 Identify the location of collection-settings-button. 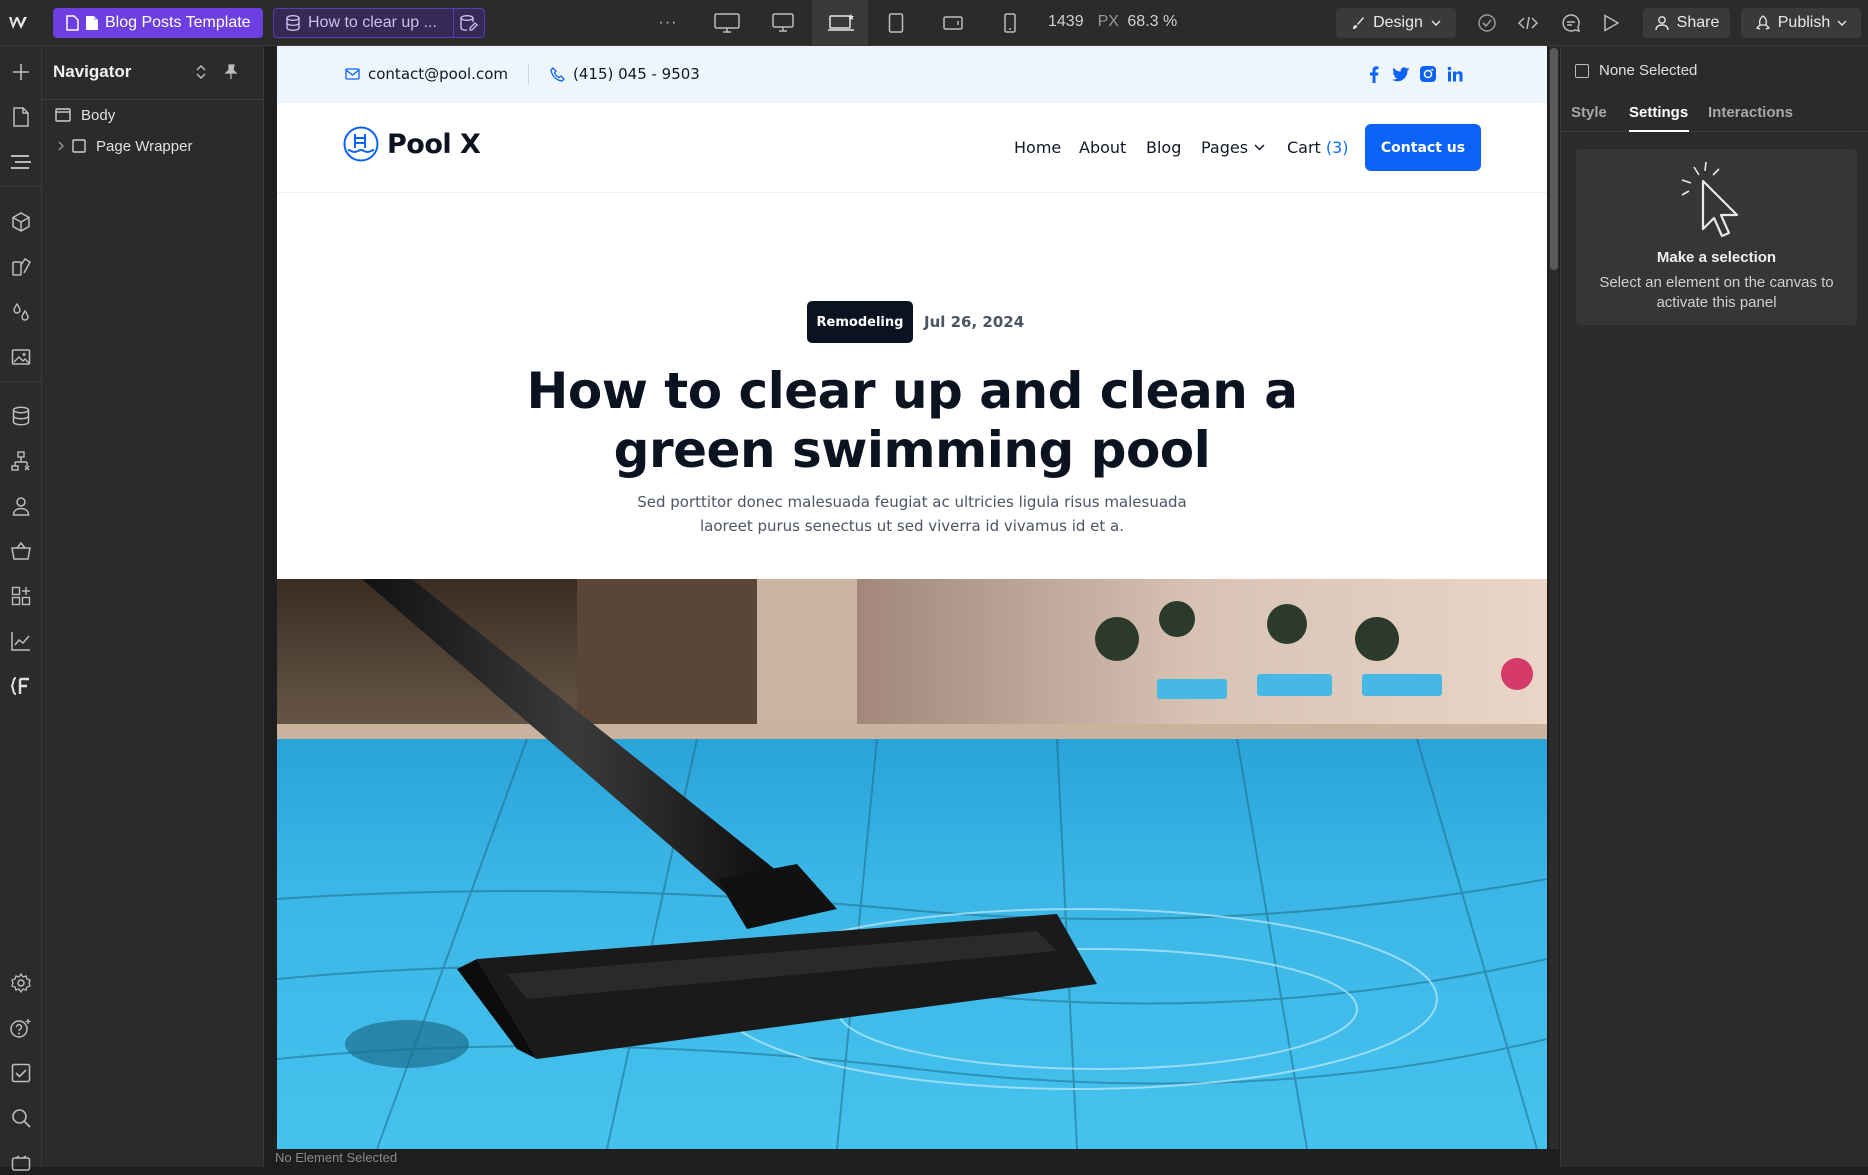
(469, 23).